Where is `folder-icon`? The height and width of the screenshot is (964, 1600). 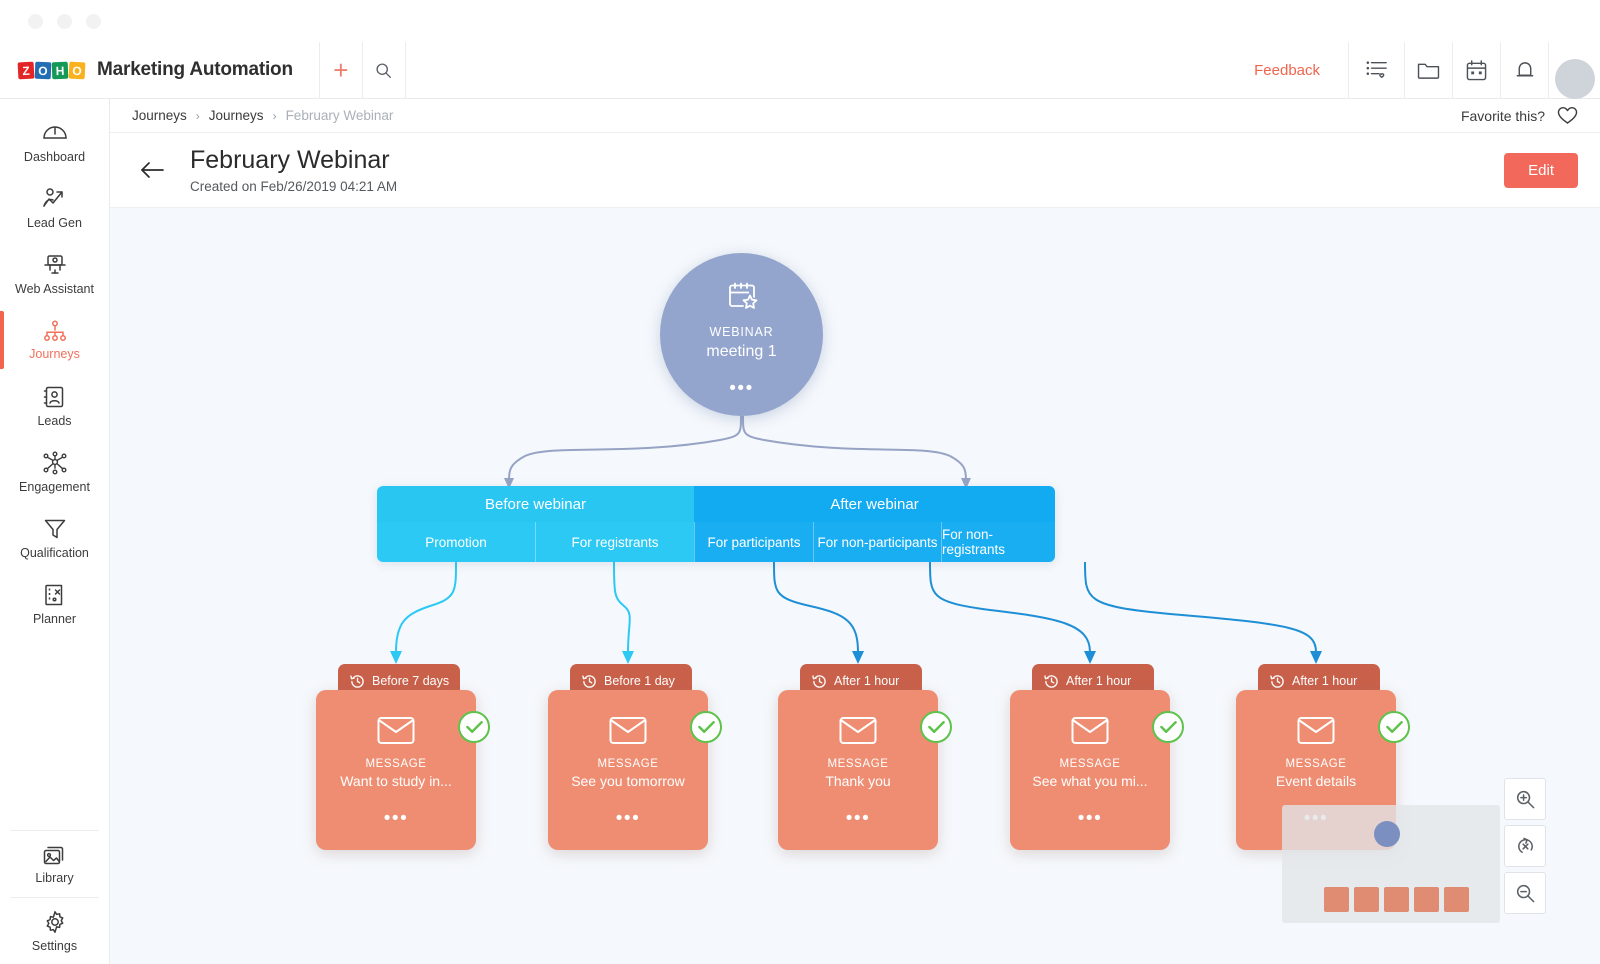
folder-icon is located at coordinates (1428, 71).